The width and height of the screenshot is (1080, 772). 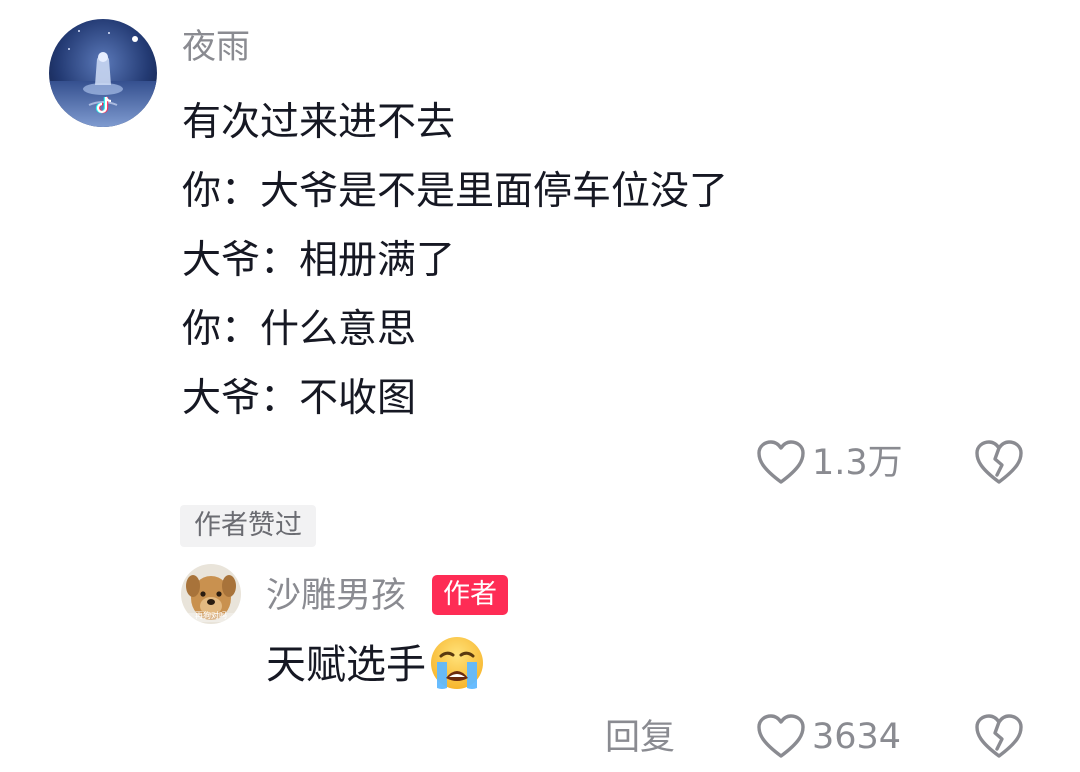 What do you see at coordinates (299, 329) in the screenshot?
I see `comment-line: 你：什么意思` at bounding box center [299, 329].